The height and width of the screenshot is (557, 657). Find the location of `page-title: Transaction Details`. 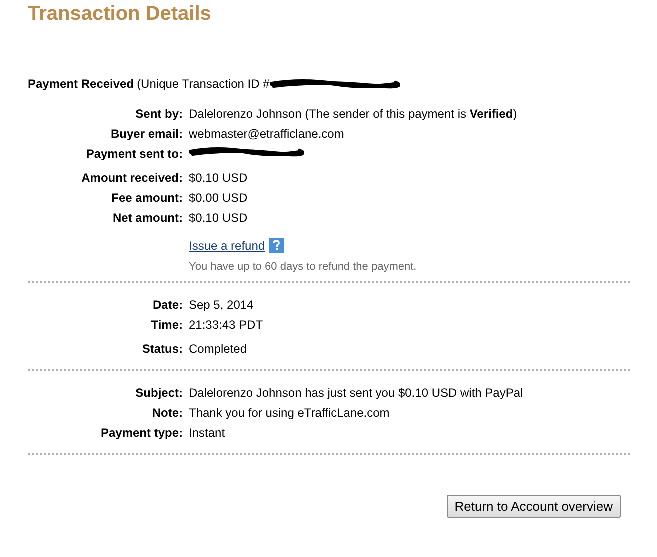

page-title: Transaction Details is located at coordinates (120, 14).